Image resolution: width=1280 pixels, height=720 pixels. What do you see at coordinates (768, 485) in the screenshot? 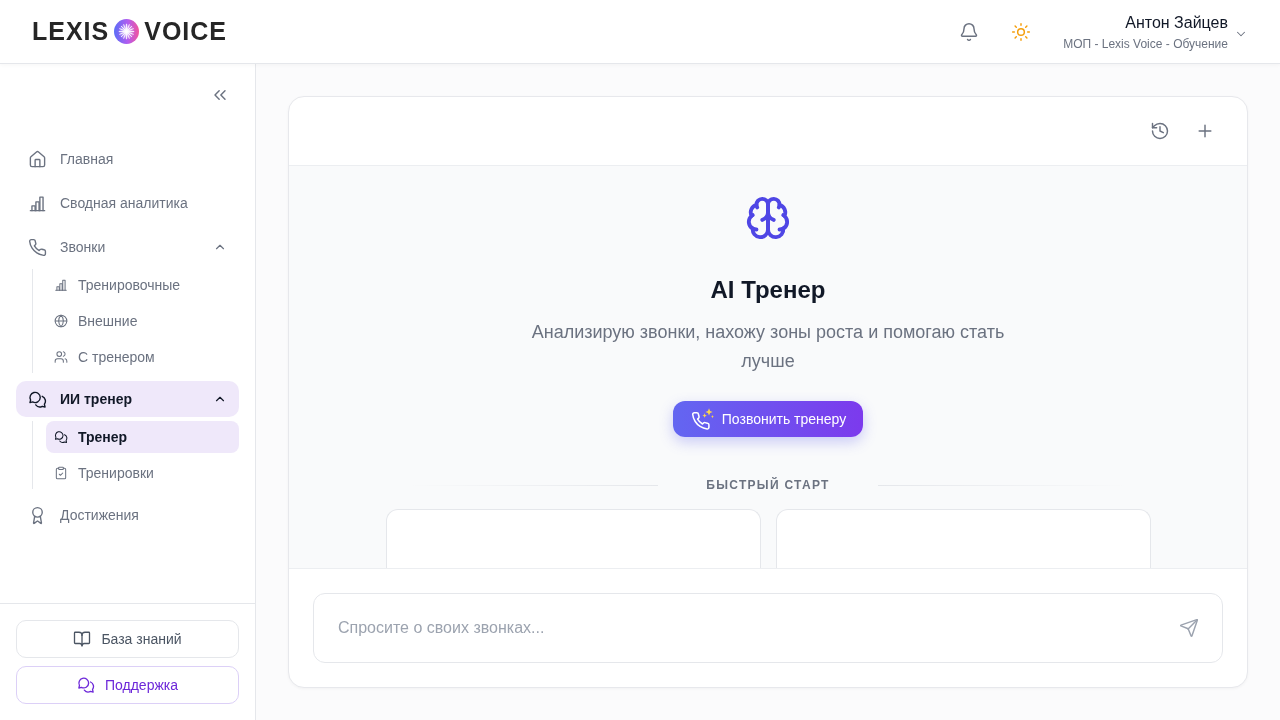
I see `section-label: БЫСТРЫЙ СТАРТ` at bounding box center [768, 485].